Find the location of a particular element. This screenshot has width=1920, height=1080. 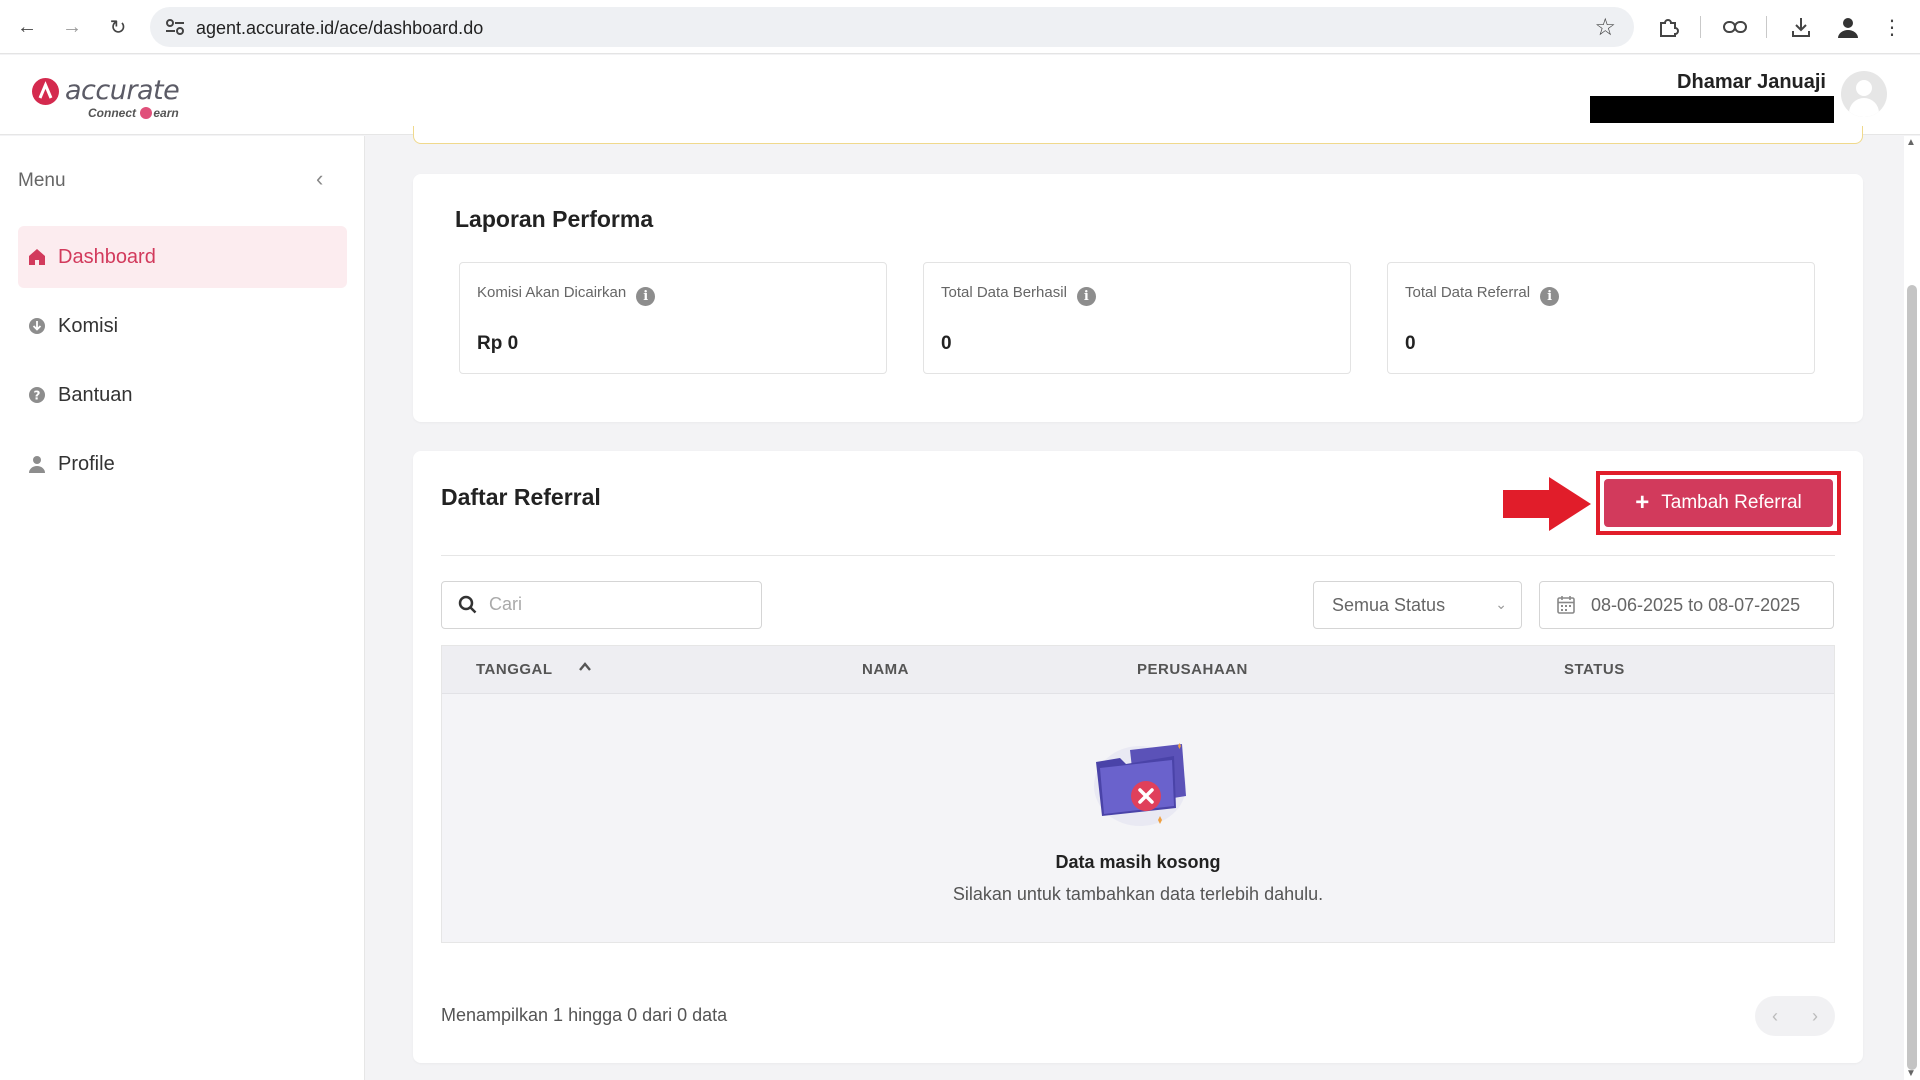

pagination-summary: Menampilkan 1 hingga 0 dari 0 data is located at coordinates (584, 1015).